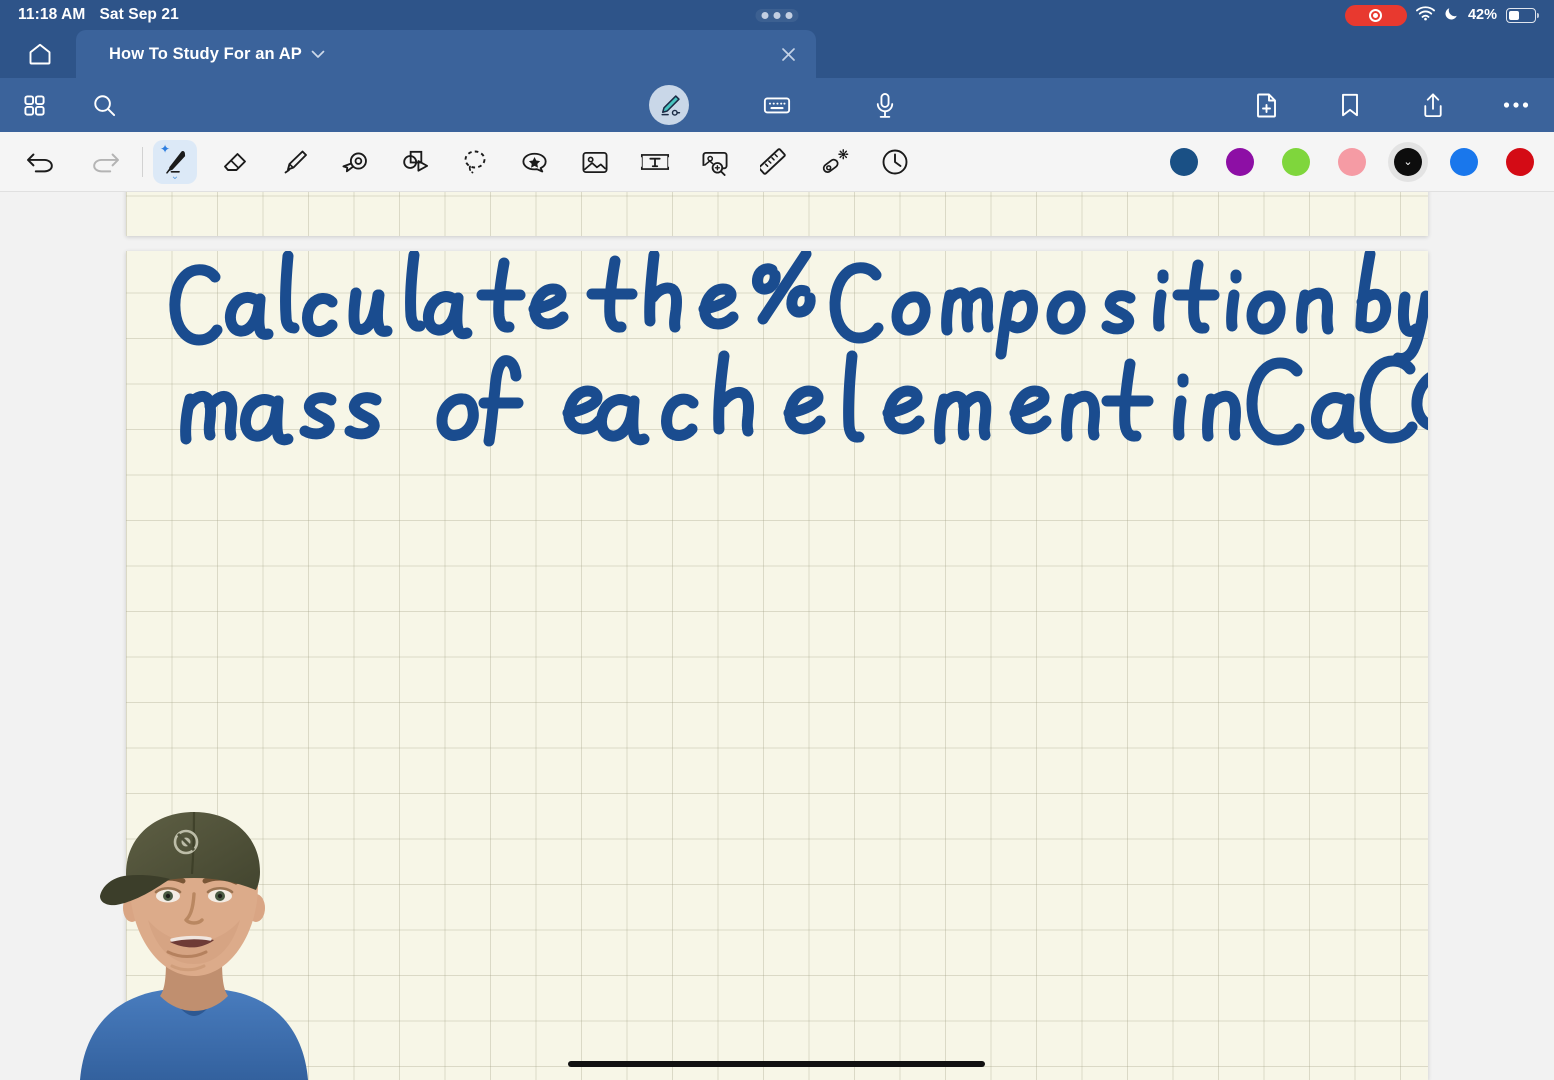  What do you see at coordinates (40, 162) in the screenshot?
I see `undo-icon` at bounding box center [40, 162].